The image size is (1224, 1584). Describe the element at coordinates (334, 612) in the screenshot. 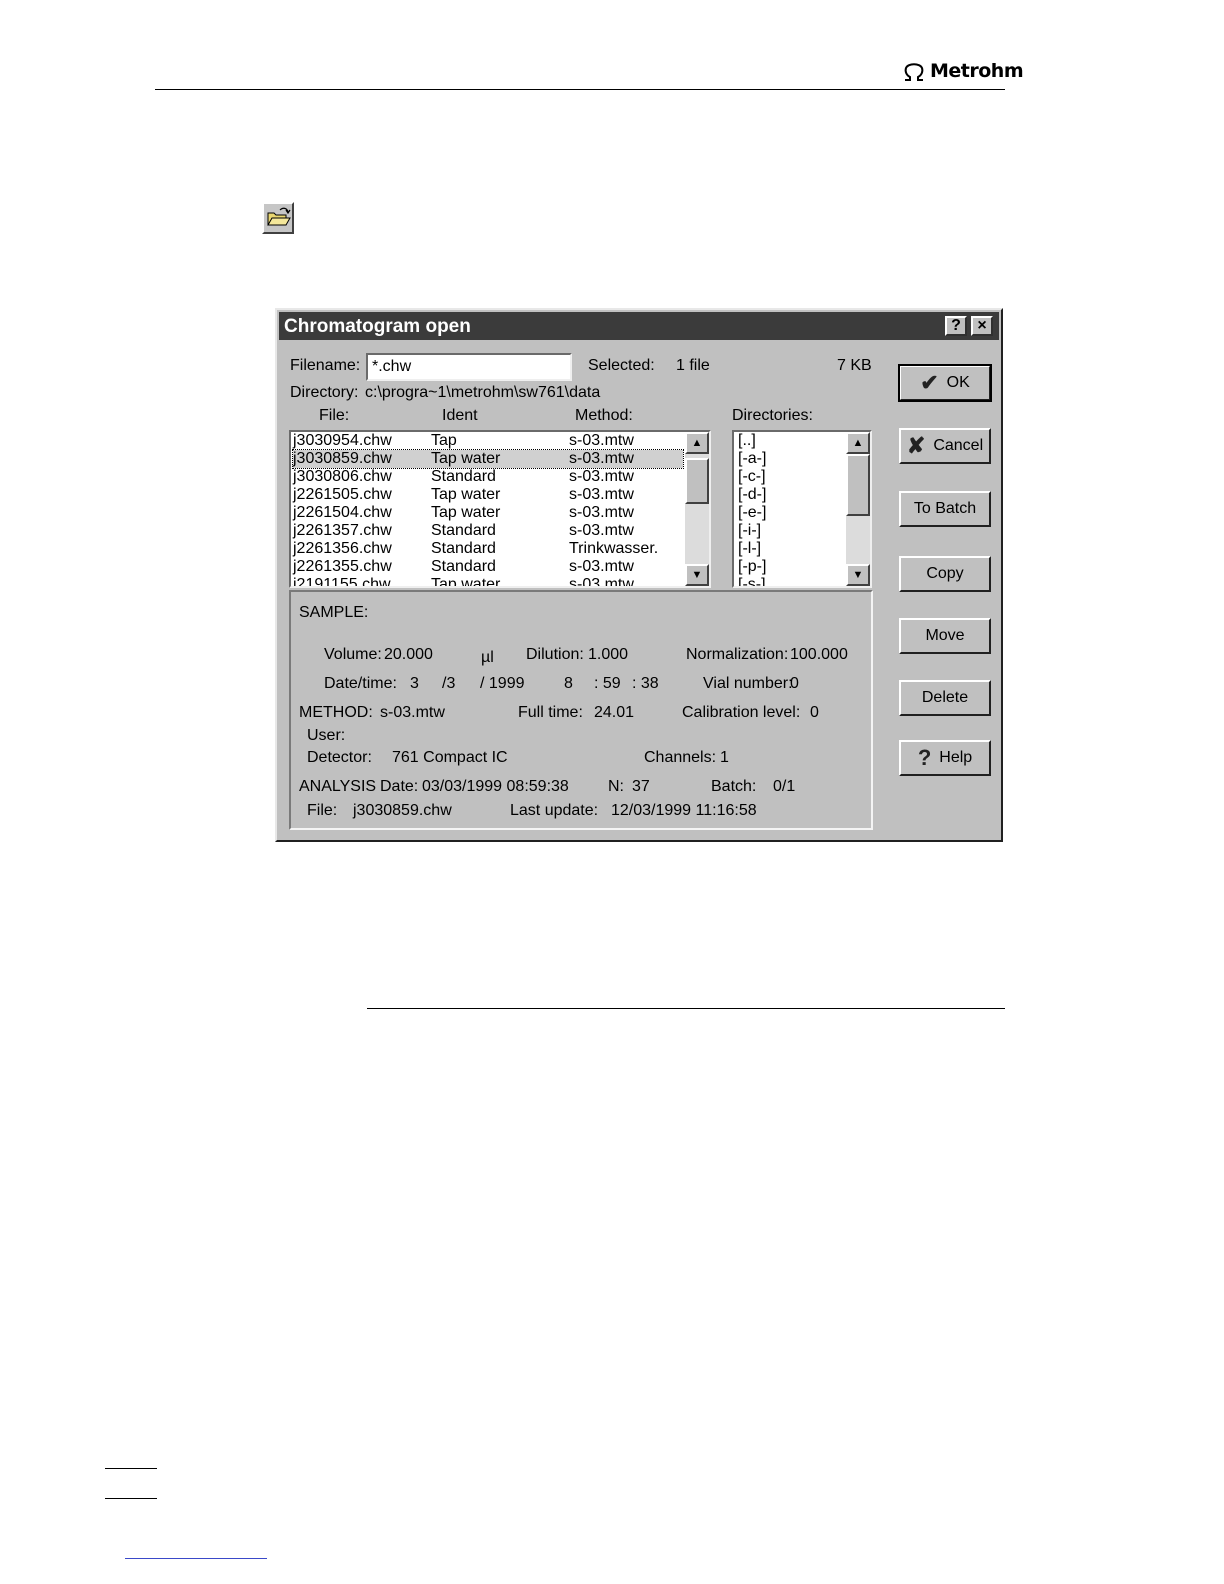

I see `sample-heading: SAMPLE:` at that location.